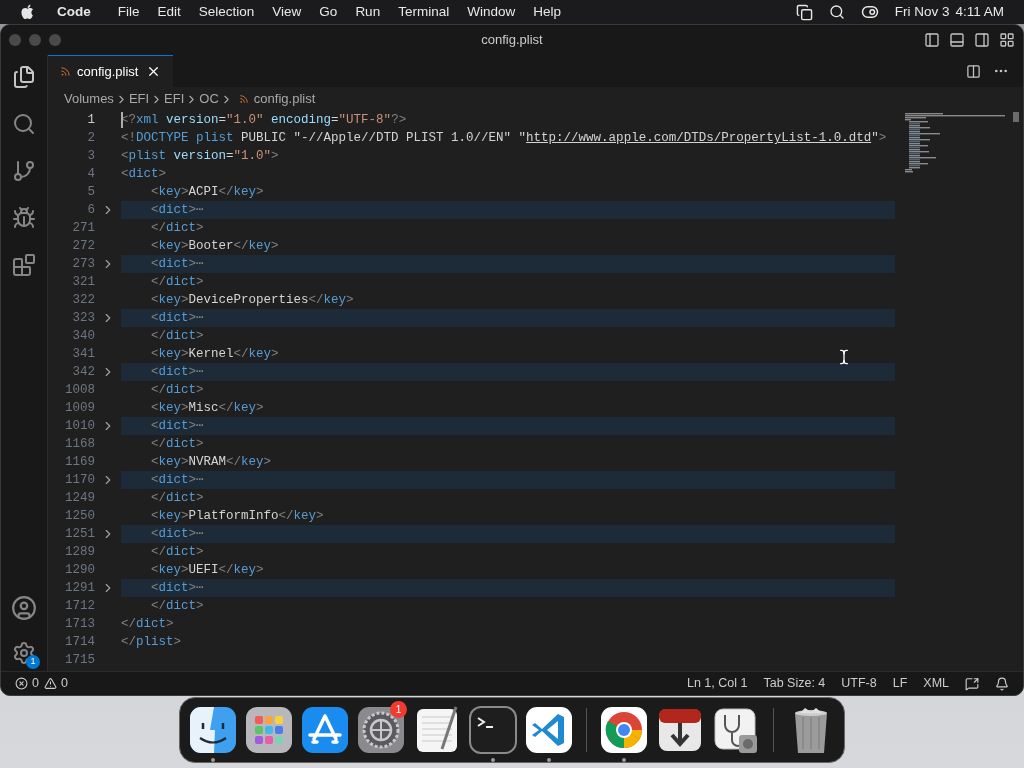  I want to click on line-number: 5, so click(90, 192).